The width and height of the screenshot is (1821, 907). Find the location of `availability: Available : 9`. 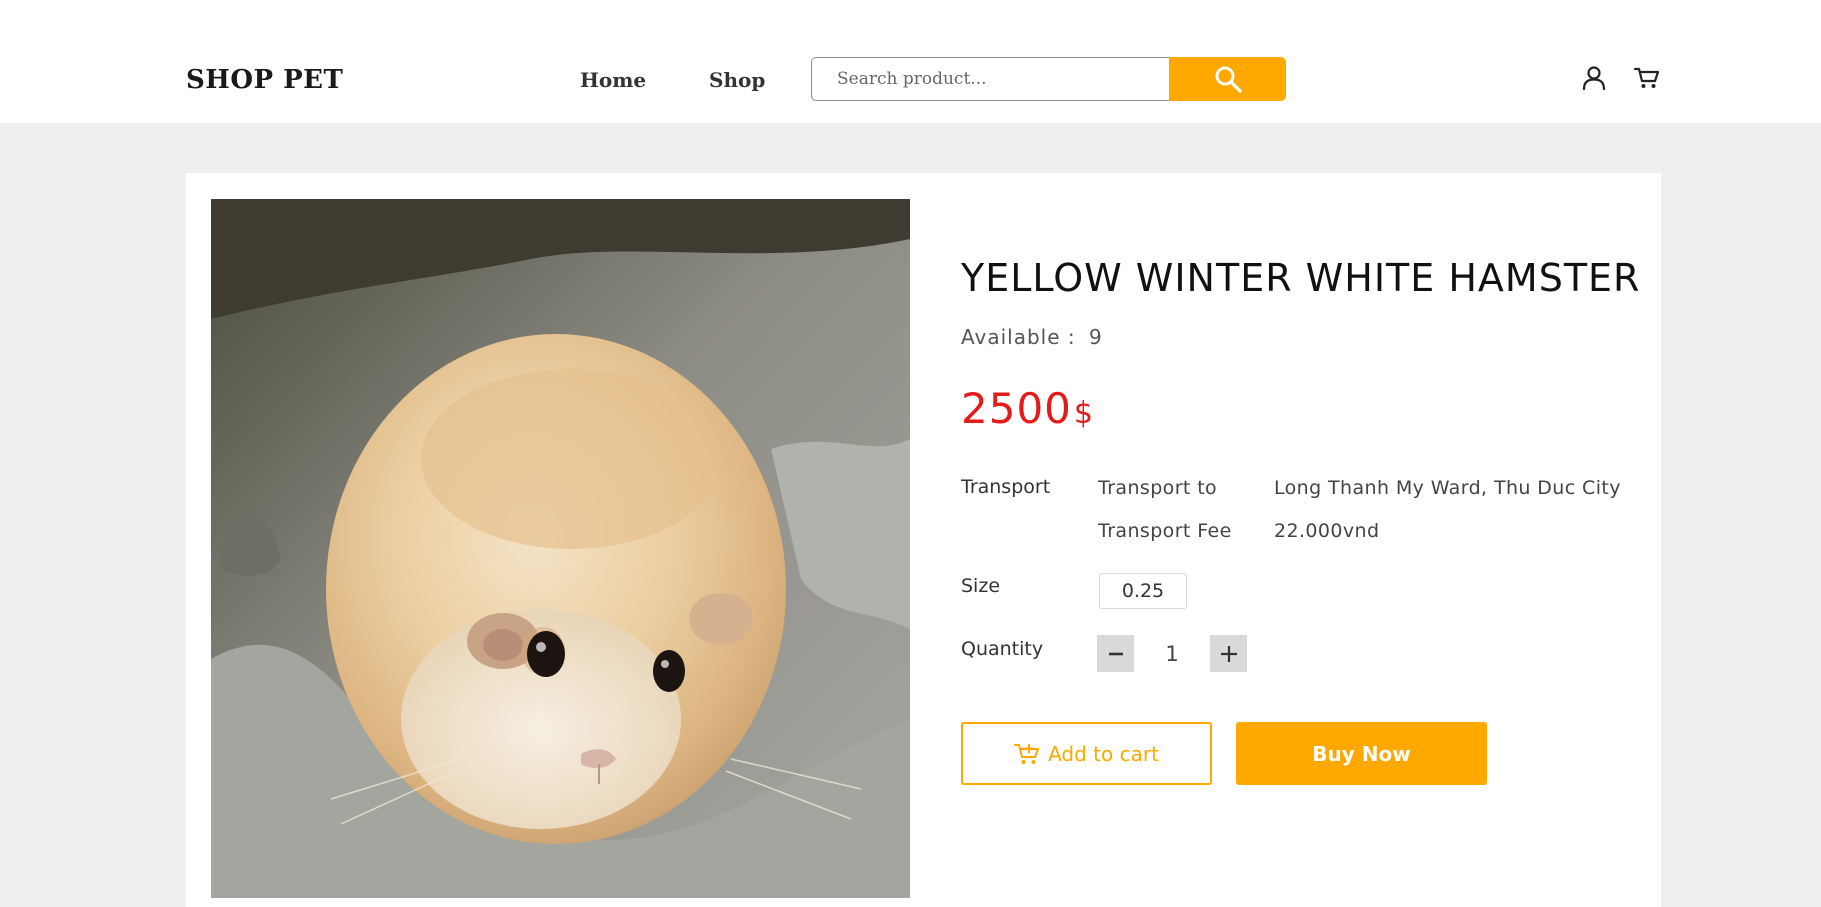

availability: Available : 9 is located at coordinates (1032, 337).